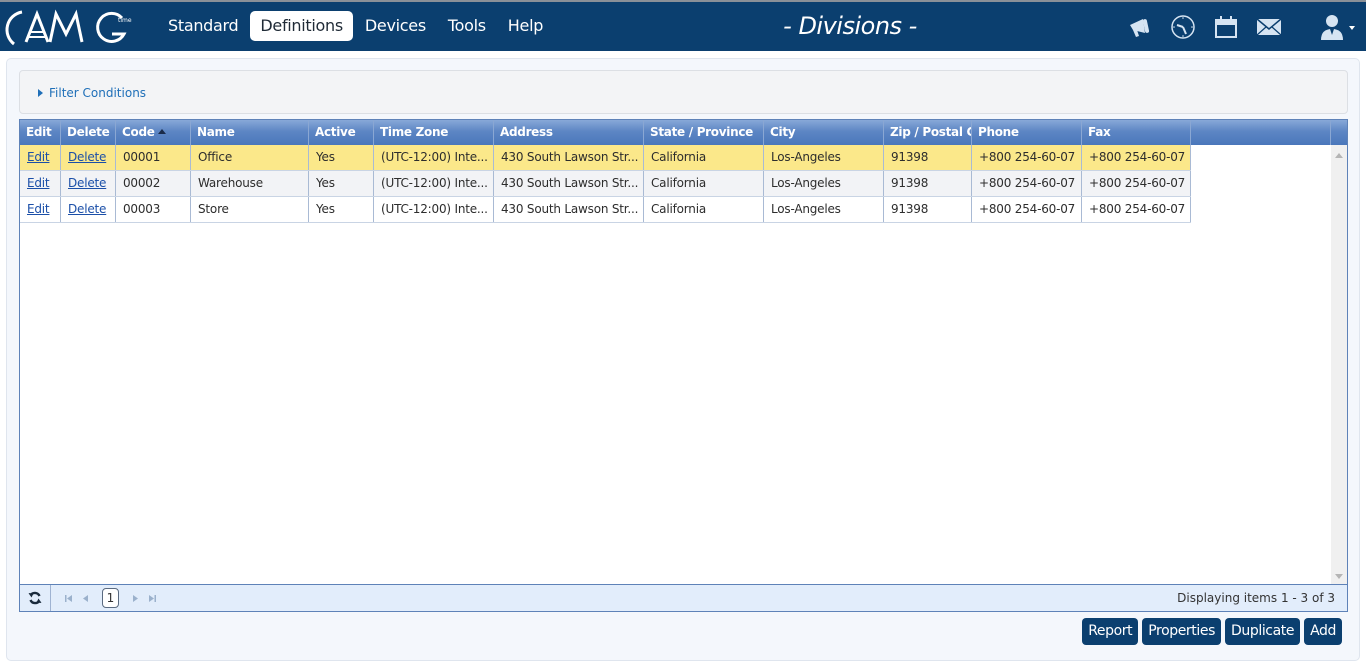  I want to click on column-header-fax: Fax, so click(1136, 132).